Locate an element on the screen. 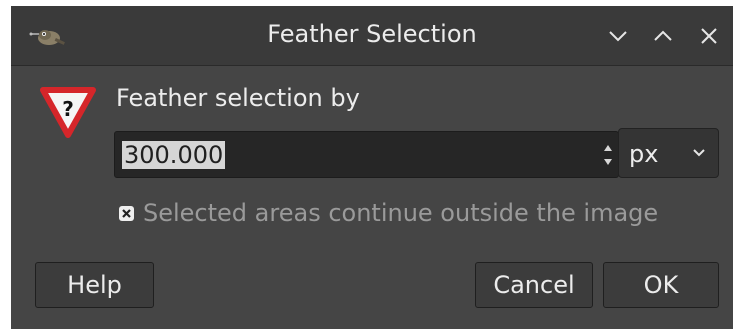 This screenshot has width=733, height=329. spin-arrows-icon is located at coordinates (608, 155).